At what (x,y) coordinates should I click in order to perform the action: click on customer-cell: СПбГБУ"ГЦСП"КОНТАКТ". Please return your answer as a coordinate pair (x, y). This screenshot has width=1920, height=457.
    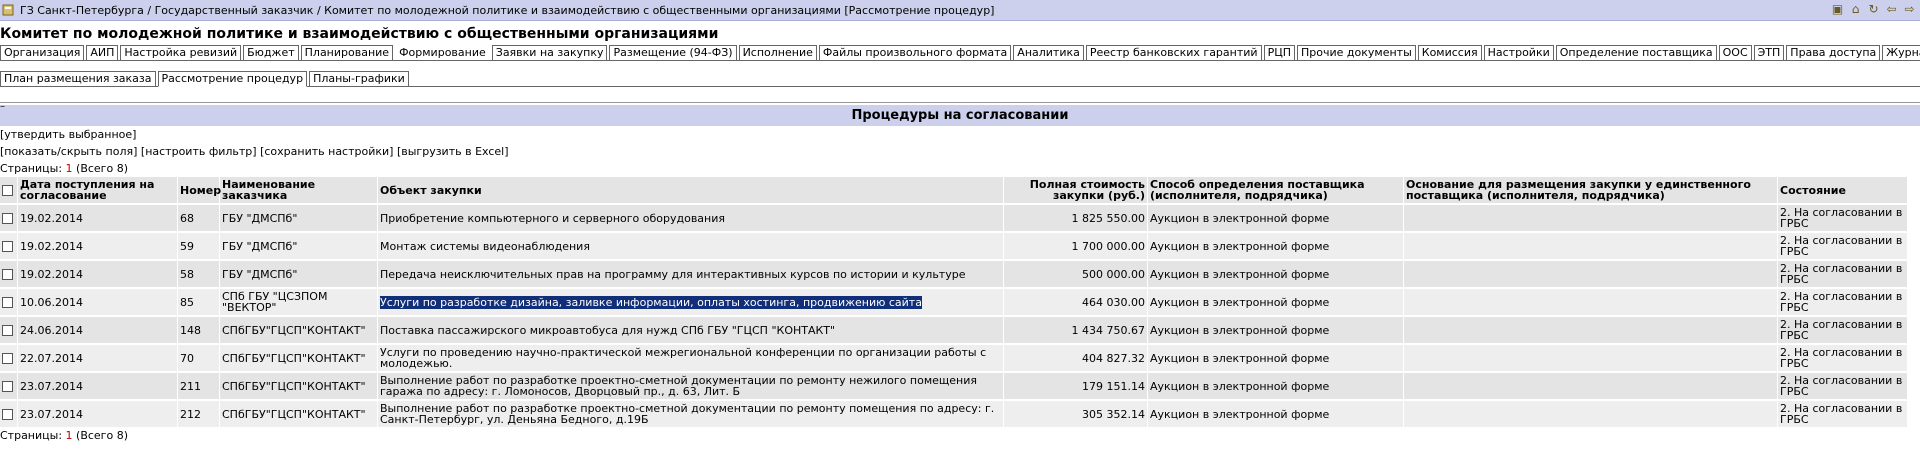
    Looking at the image, I should click on (299, 329).